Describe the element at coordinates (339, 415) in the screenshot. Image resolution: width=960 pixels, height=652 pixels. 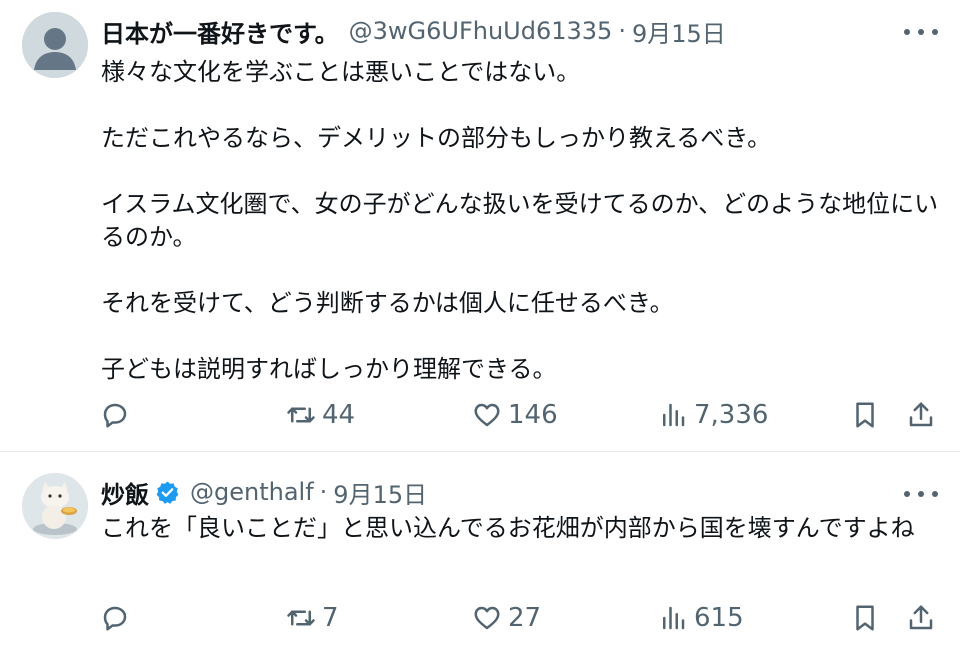
I see `repost-count: 44` at that location.